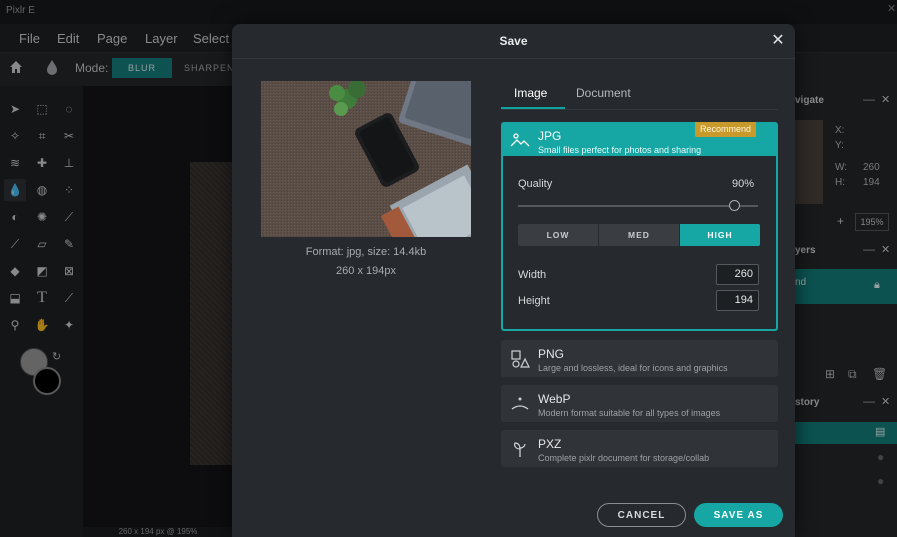  I want to click on shapes-icon, so click(520, 359).